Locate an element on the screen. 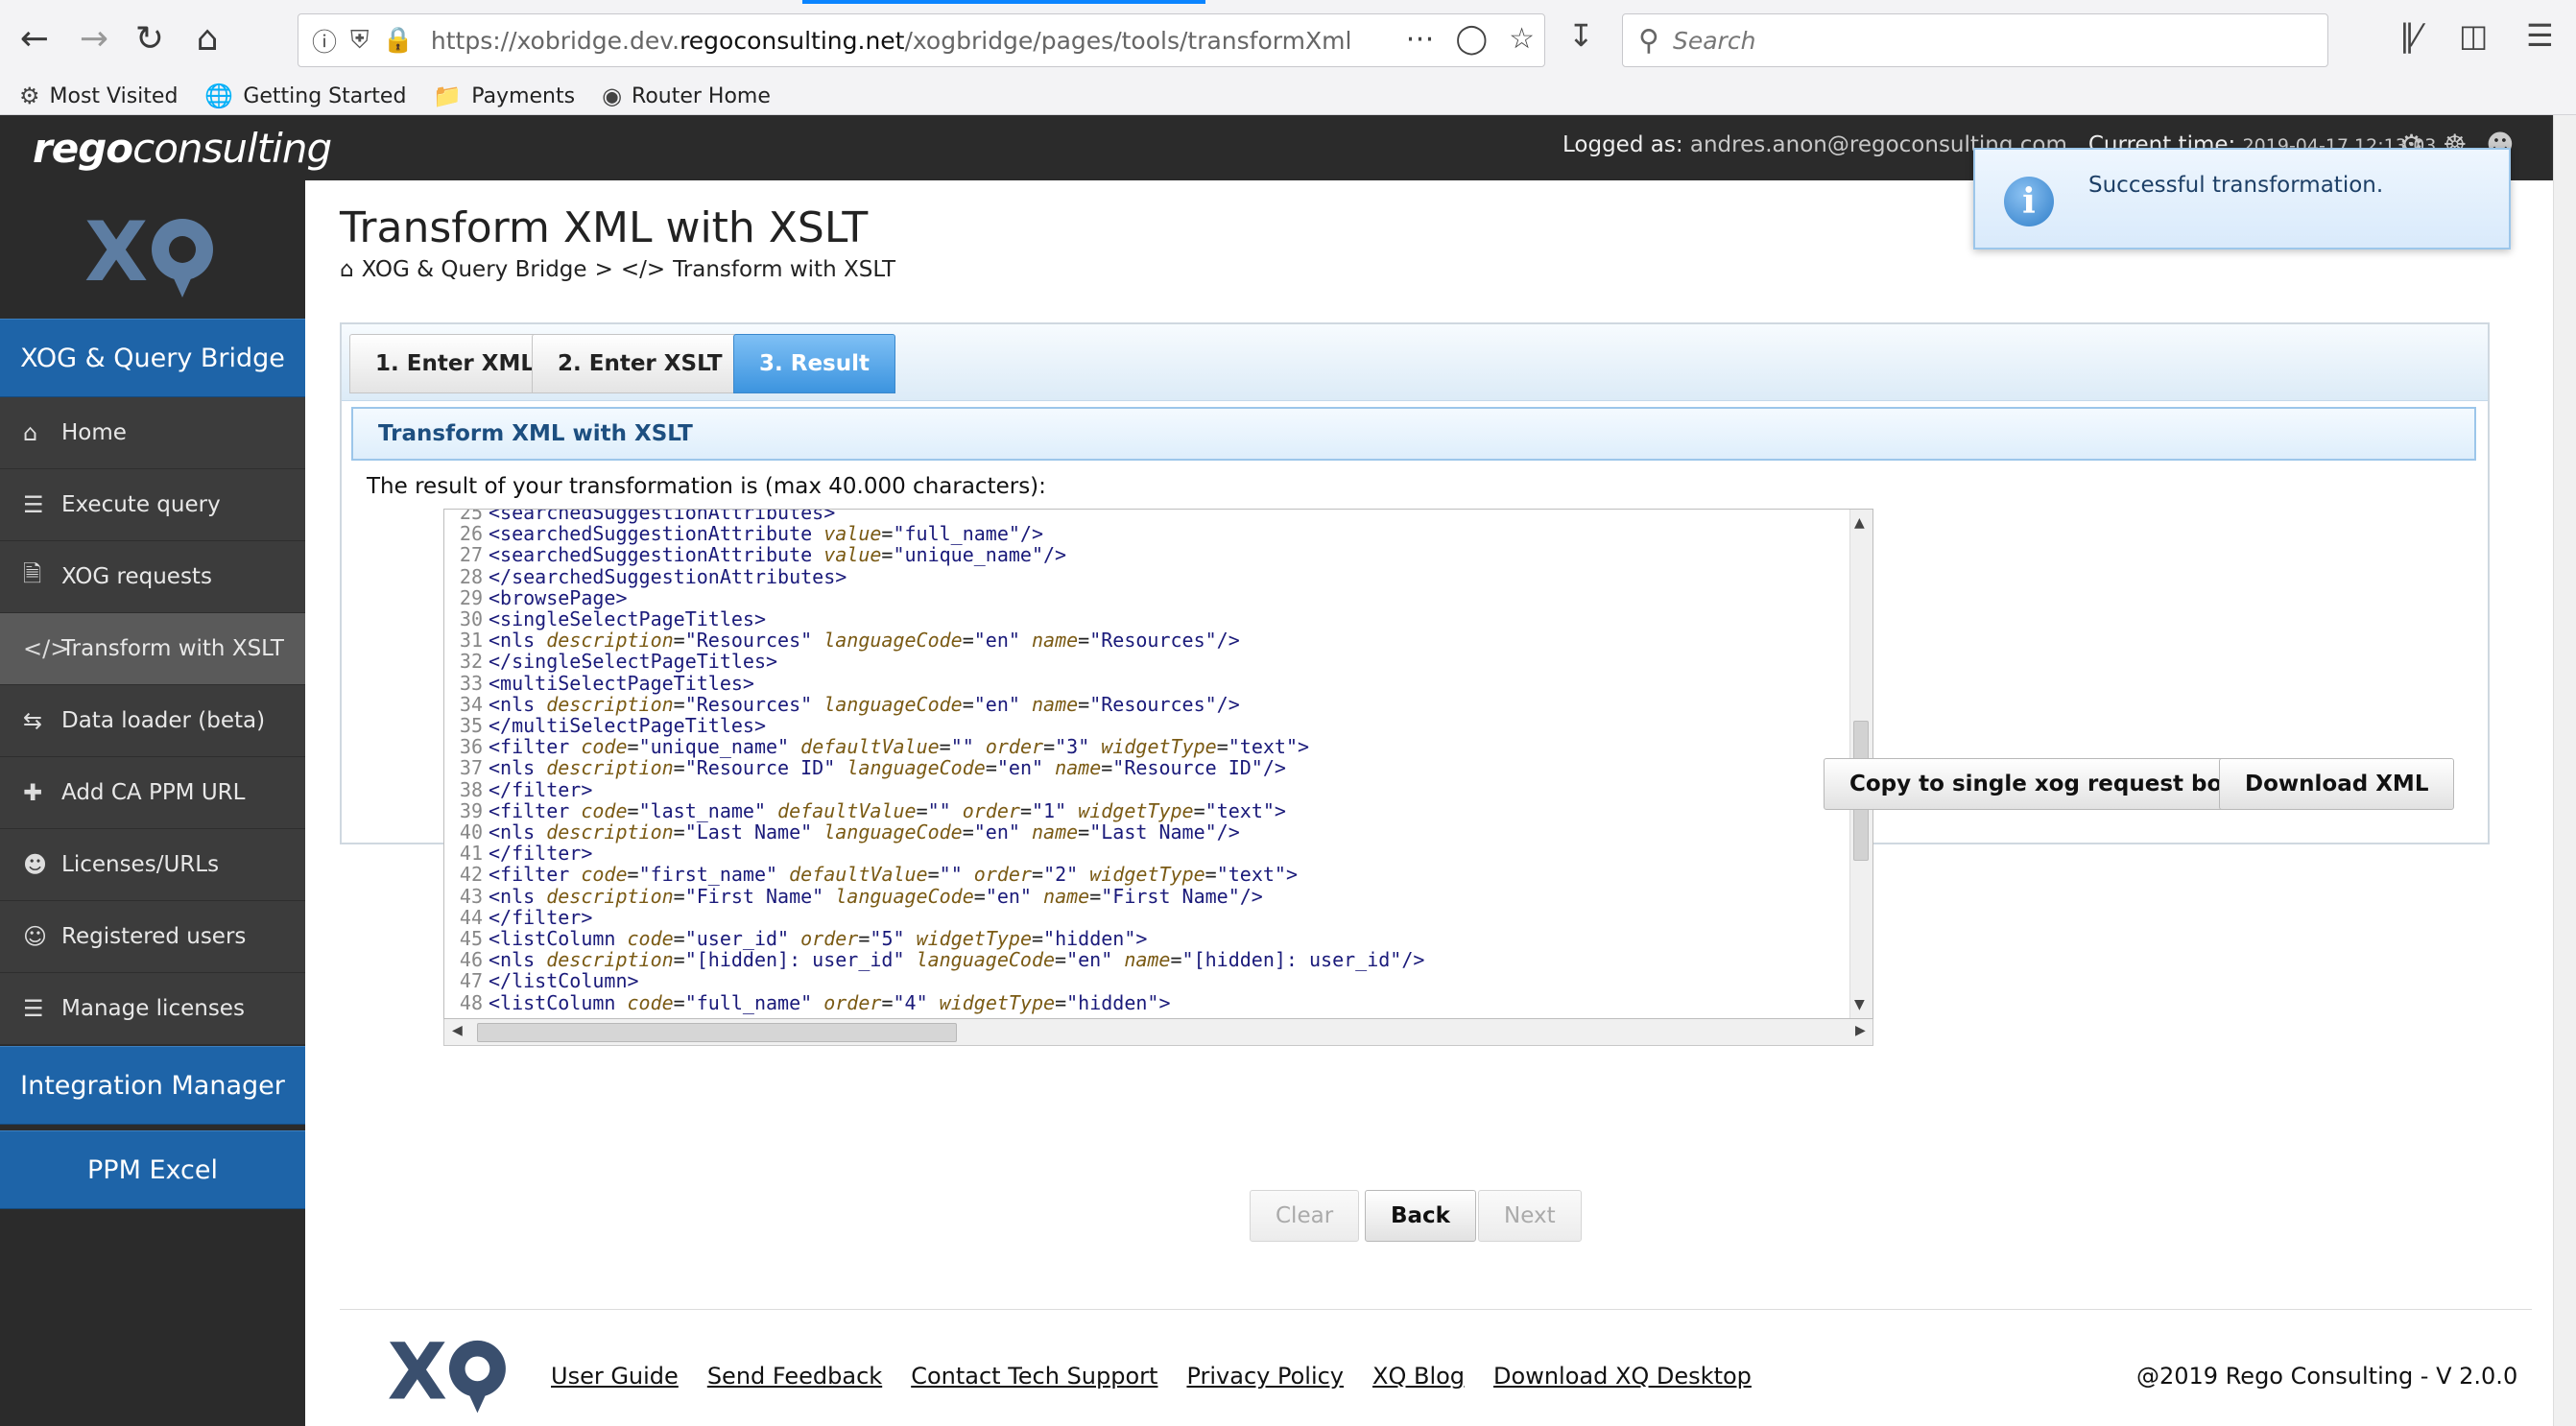  scroll-down-icon: ▼ is located at coordinates (1859, 1004).